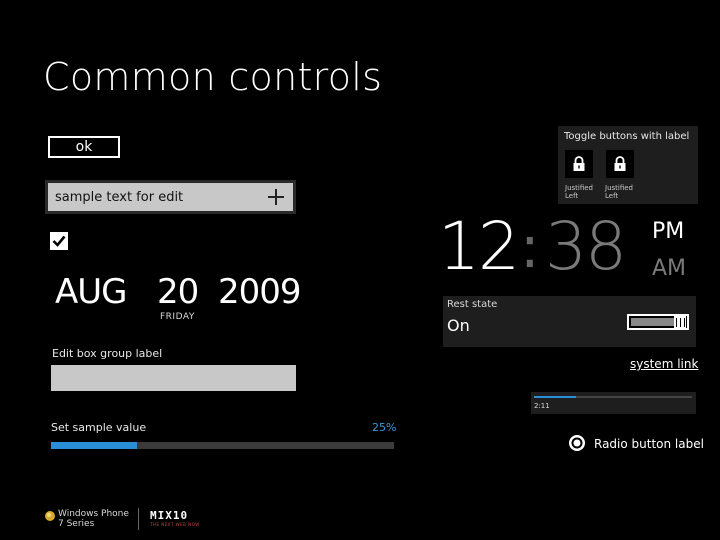  What do you see at coordinates (50, 516) in the screenshot?
I see `windows-logo-icon` at bounding box center [50, 516].